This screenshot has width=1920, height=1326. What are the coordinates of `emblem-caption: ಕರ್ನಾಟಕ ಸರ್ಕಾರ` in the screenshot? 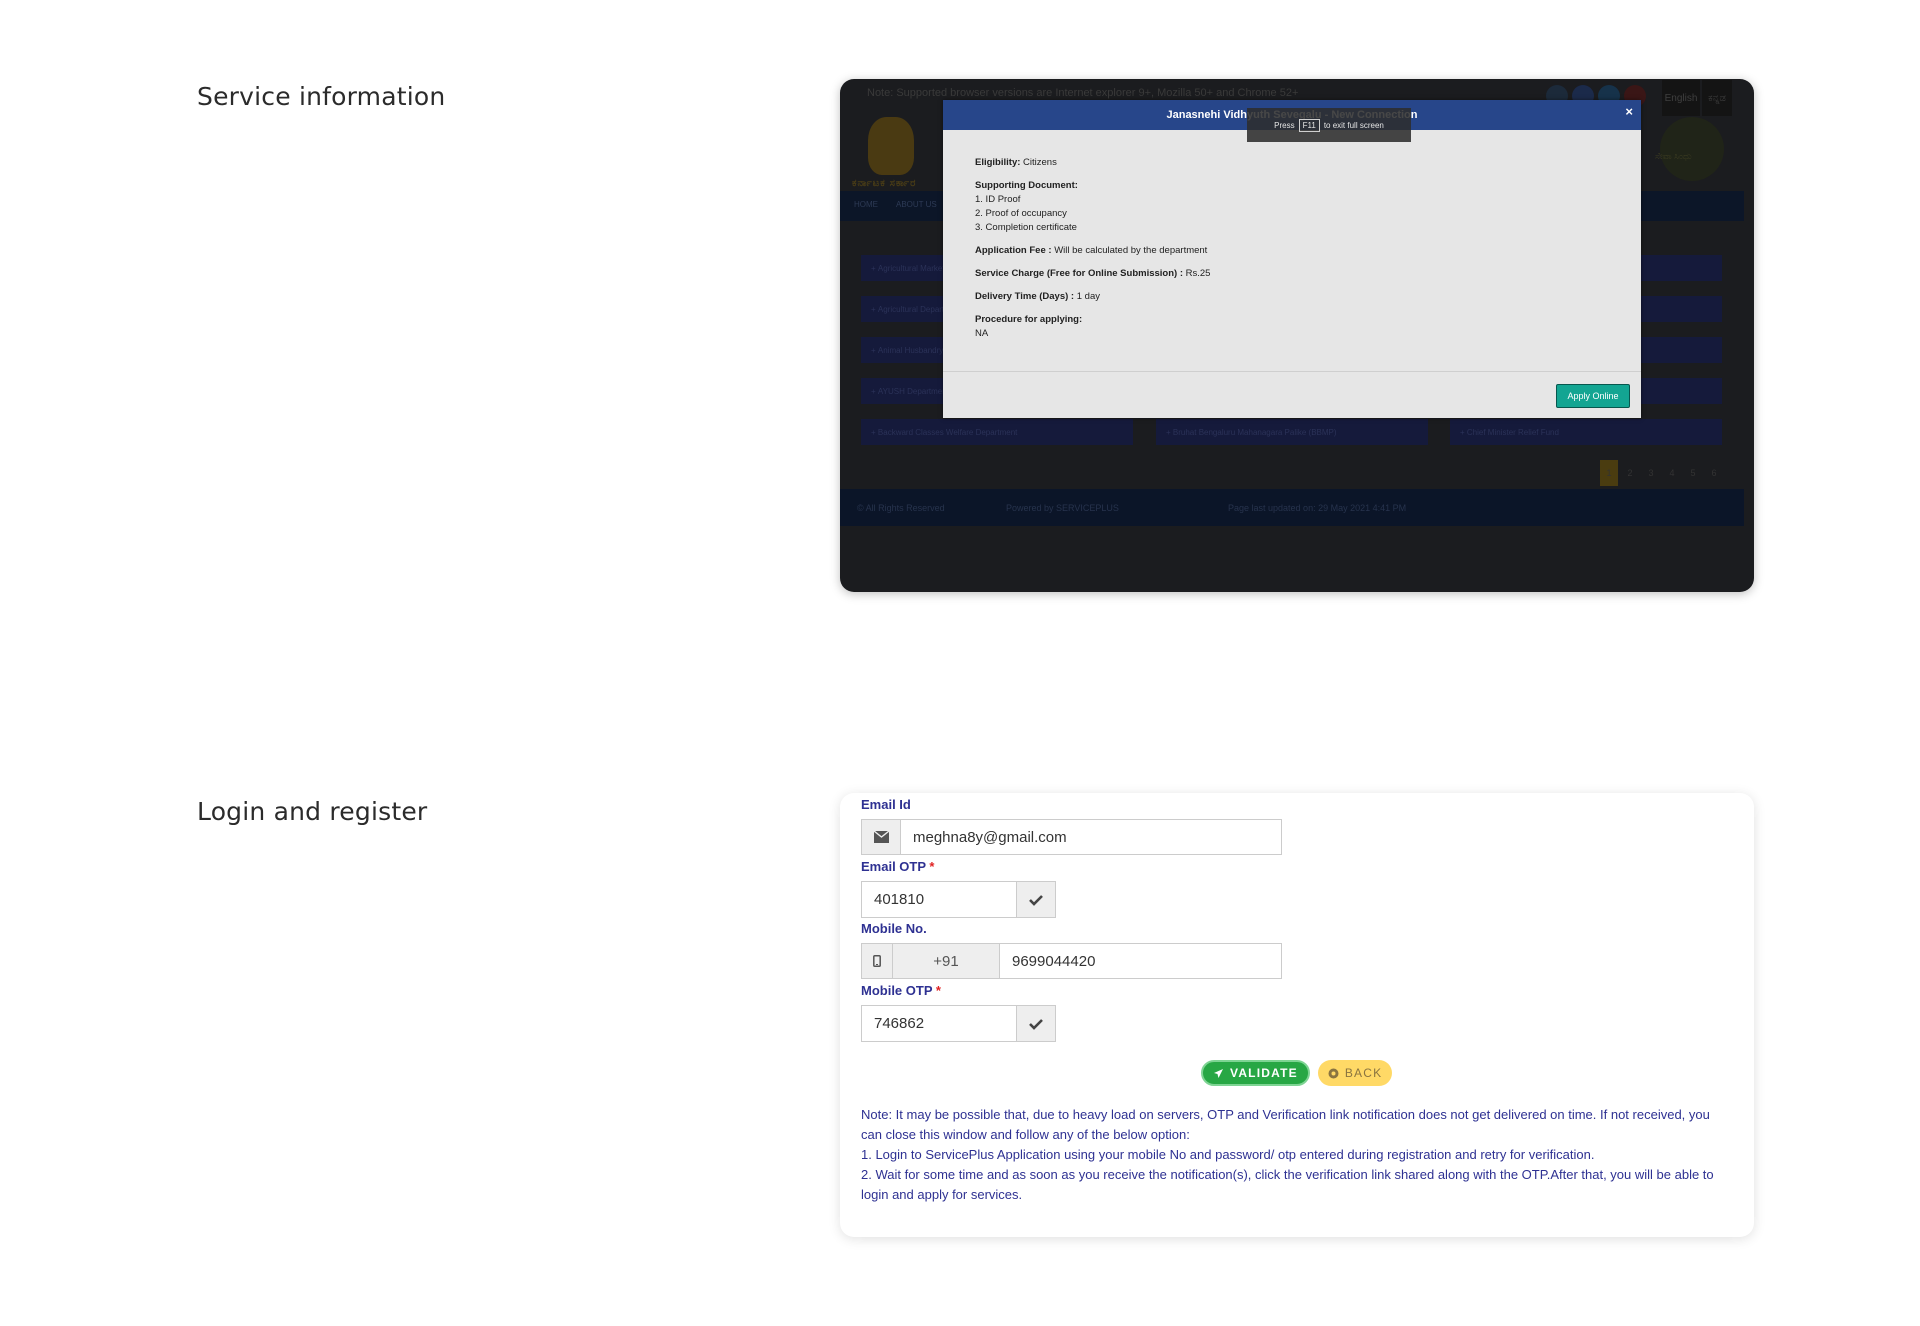 It's located at (884, 183).